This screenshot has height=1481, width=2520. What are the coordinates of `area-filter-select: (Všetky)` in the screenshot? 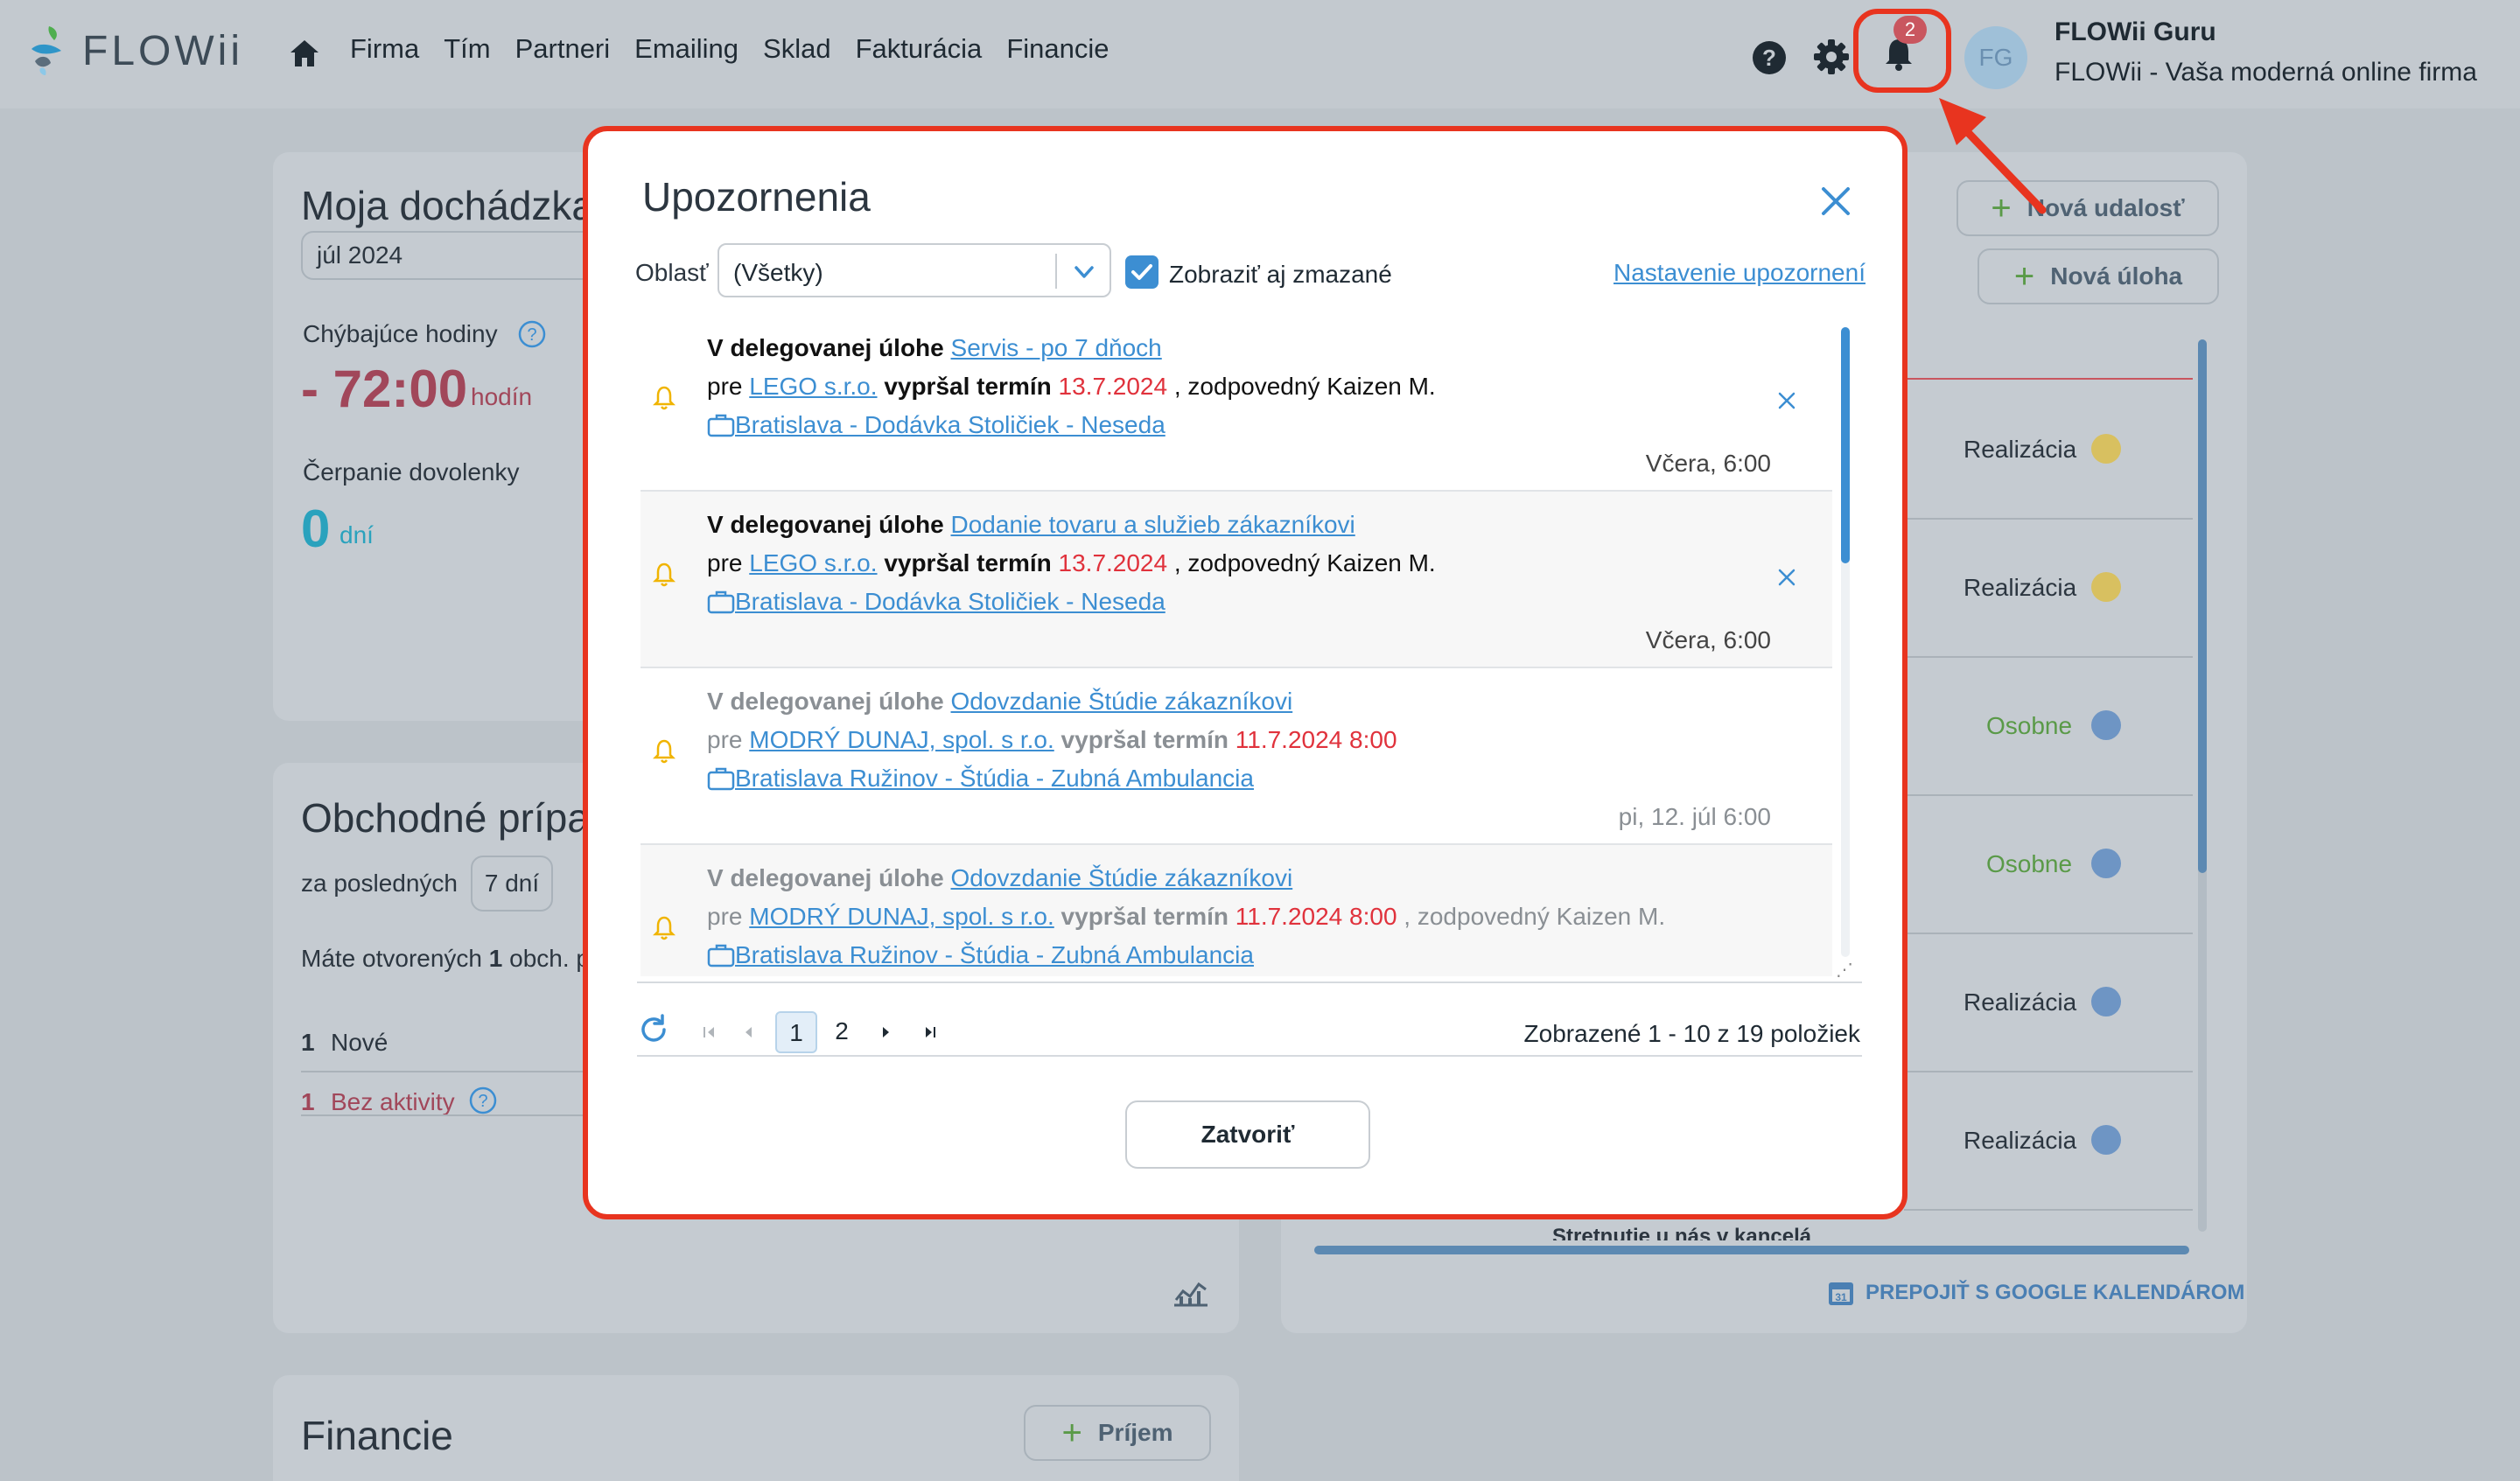 It's located at (914, 270).